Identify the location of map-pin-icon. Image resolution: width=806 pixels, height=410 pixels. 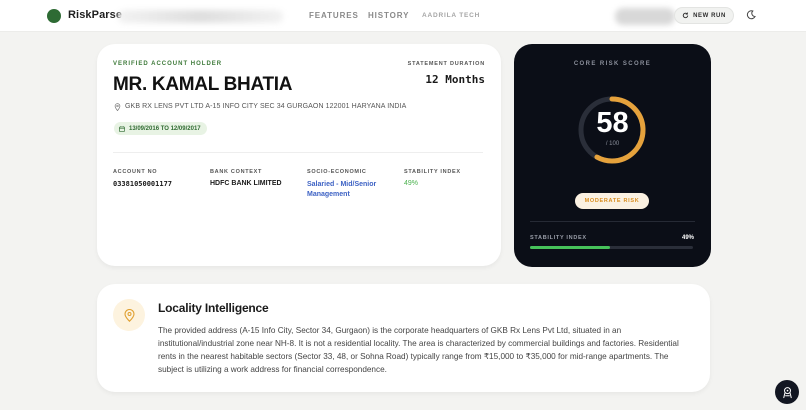
(117, 107).